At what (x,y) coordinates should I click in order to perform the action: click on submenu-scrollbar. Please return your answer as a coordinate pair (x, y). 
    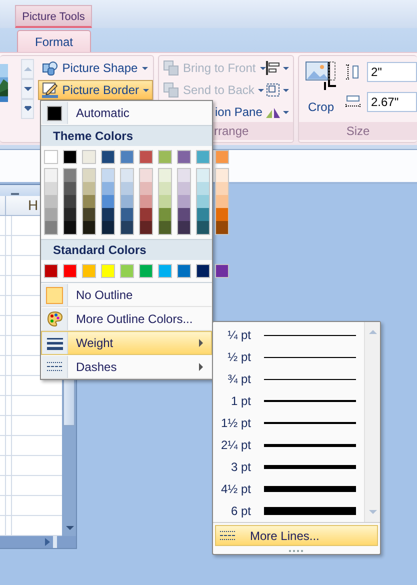
    Looking at the image, I should click on (372, 422).